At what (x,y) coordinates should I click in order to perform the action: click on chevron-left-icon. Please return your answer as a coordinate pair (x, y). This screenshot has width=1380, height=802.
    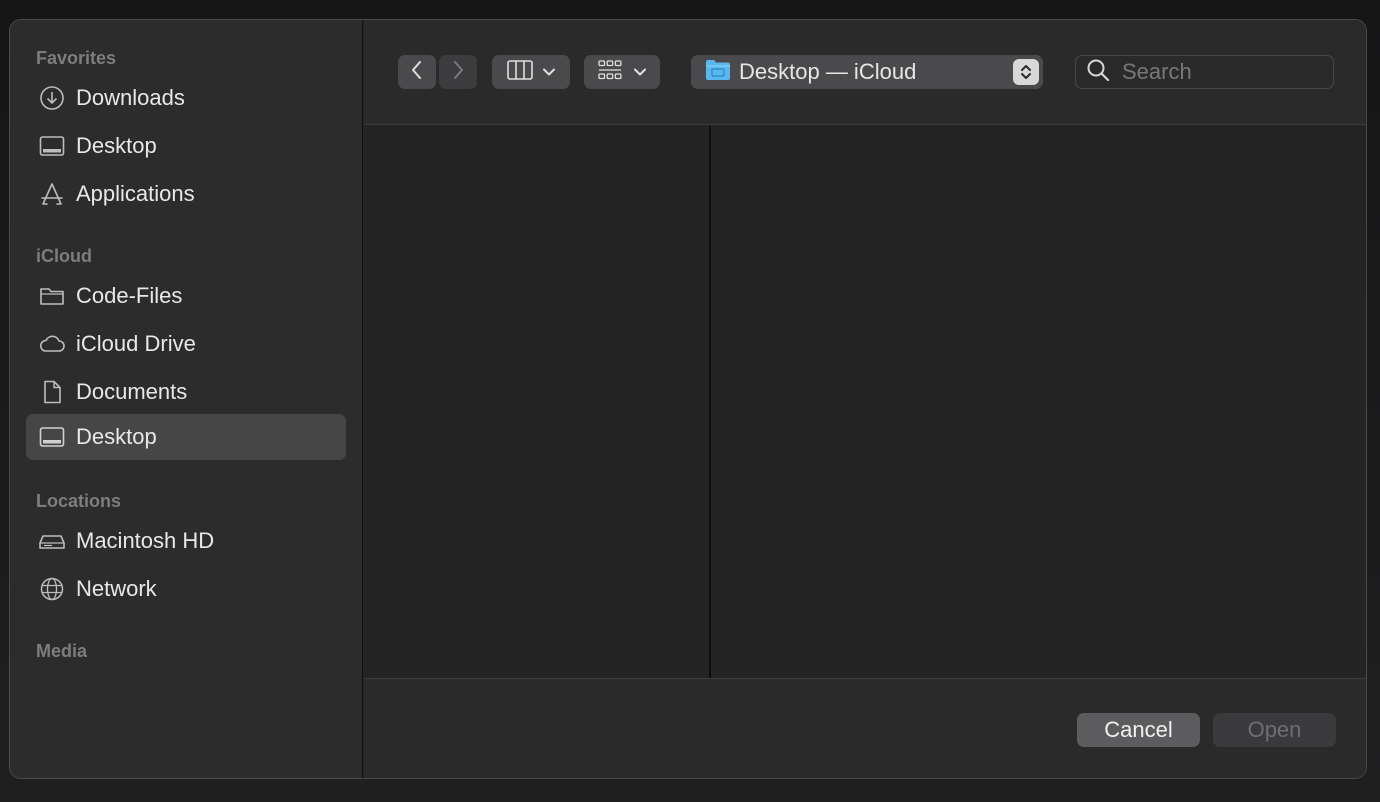
    Looking at the image, I should click on (417, 72).